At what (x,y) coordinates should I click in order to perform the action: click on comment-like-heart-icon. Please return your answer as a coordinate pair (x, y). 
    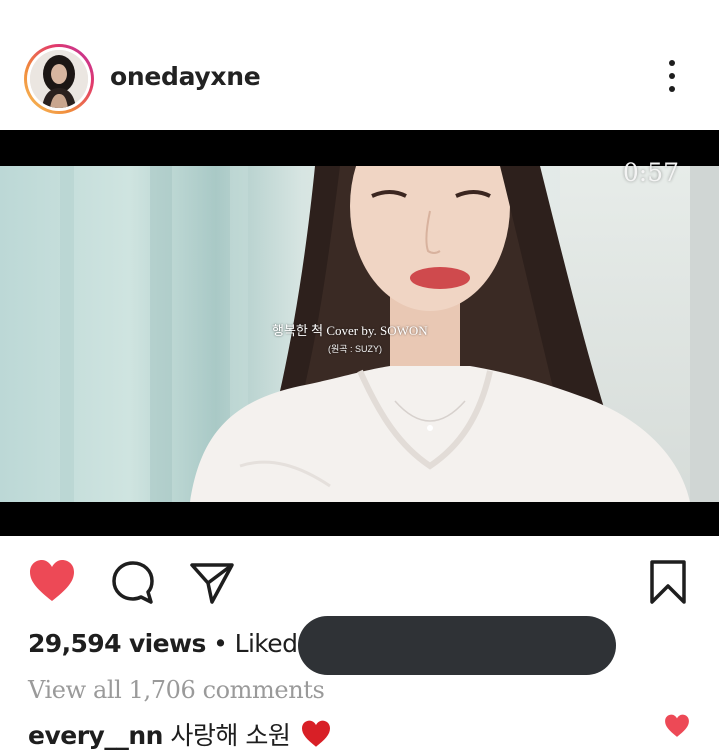
    Looking at the image, I should click on (677, 726).